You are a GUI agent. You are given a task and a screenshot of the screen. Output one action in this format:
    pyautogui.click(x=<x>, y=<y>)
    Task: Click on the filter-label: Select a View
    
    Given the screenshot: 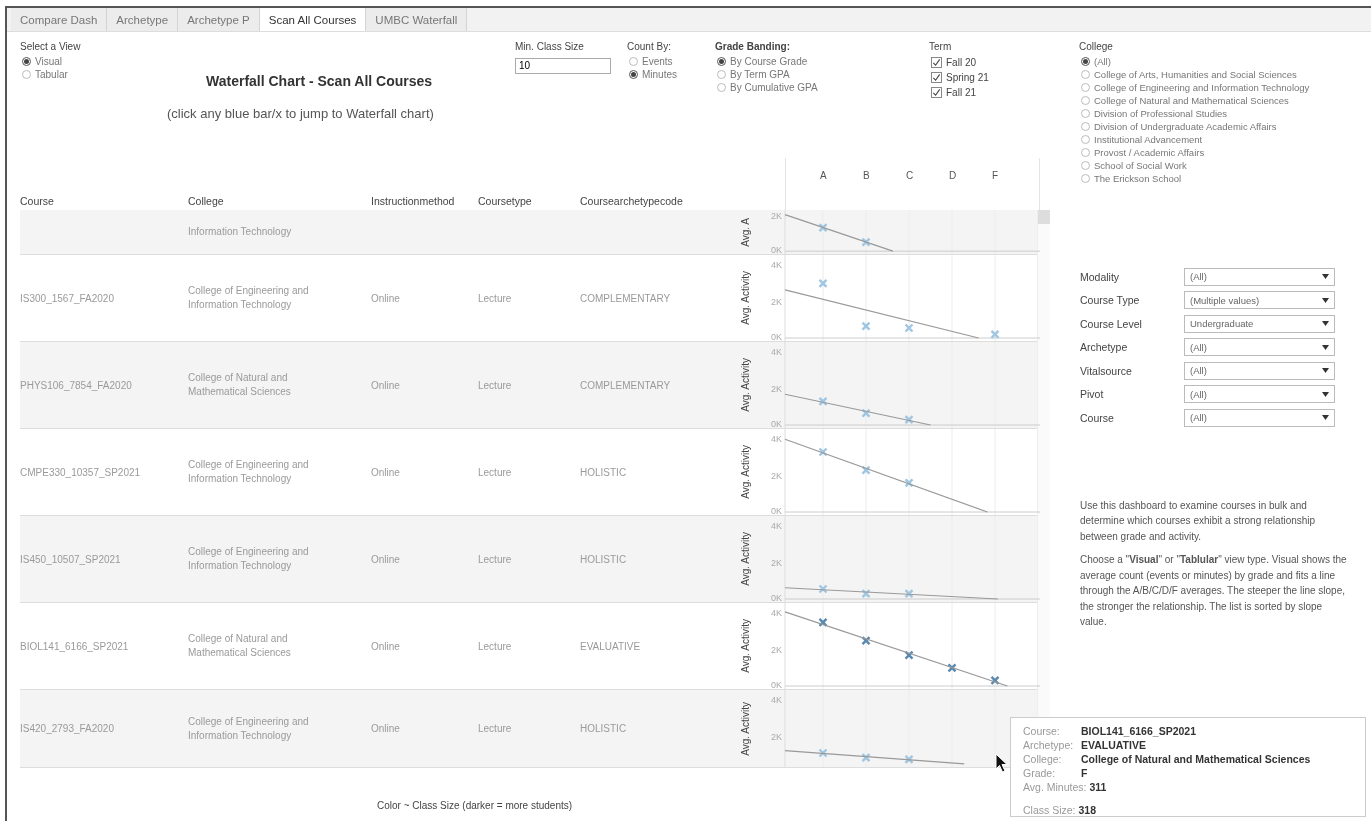 What is the action you would take?
    pyautogui.click(x=51, y=46)
    